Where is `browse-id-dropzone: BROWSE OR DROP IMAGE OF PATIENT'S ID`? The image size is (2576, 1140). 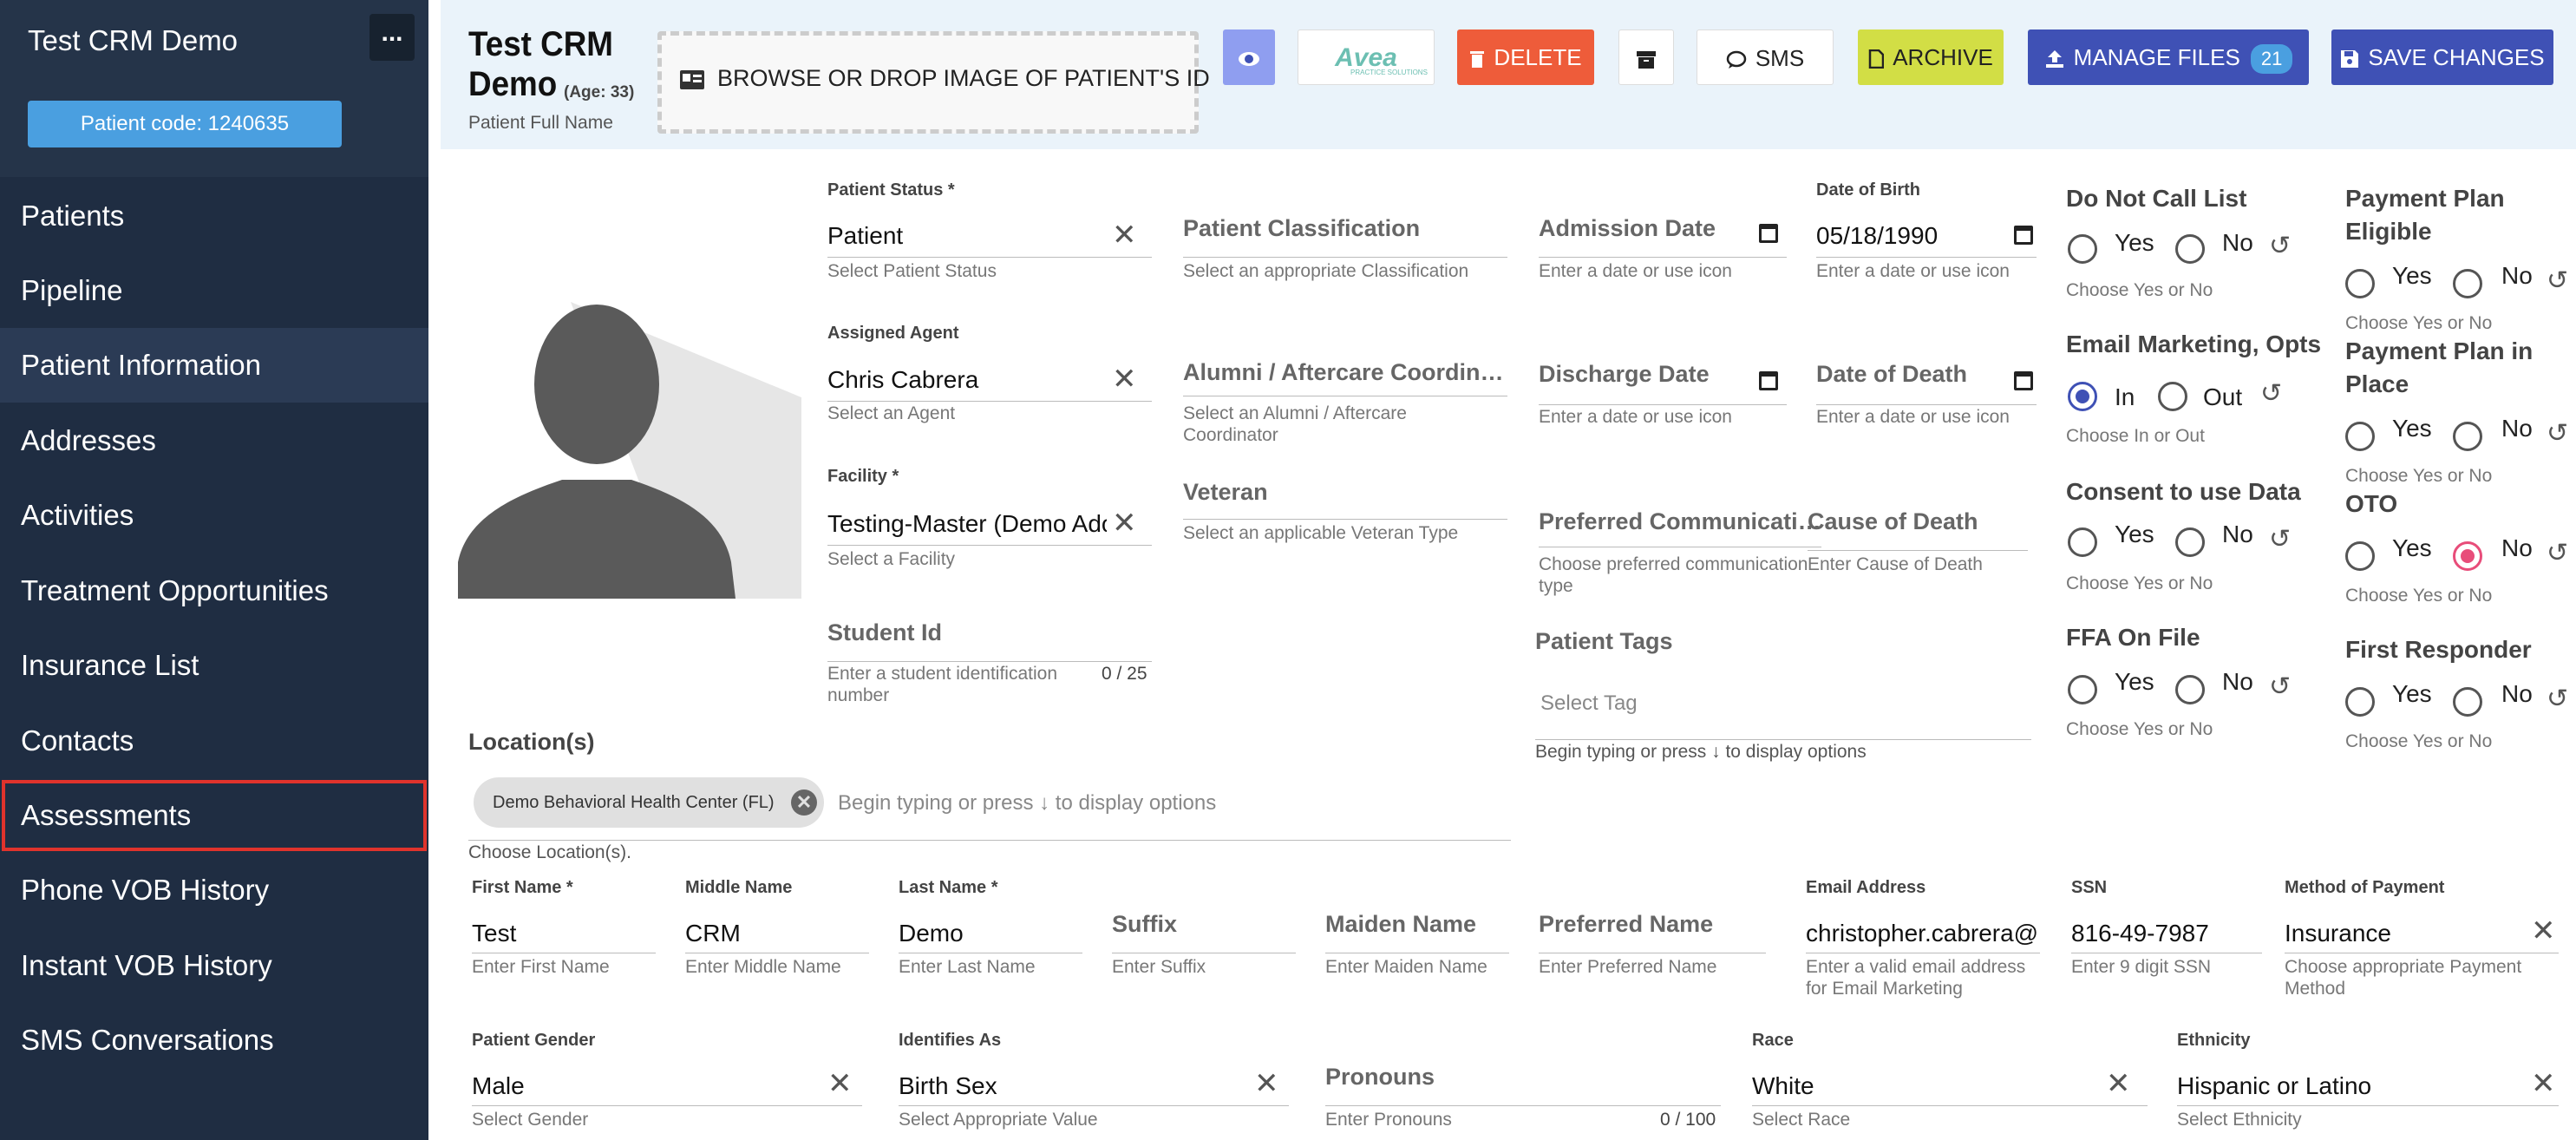 browse-id-dropzone: BROWSE OR DROP IMAGE OF PATIENT'S ID is located at coordinates (933, 82).